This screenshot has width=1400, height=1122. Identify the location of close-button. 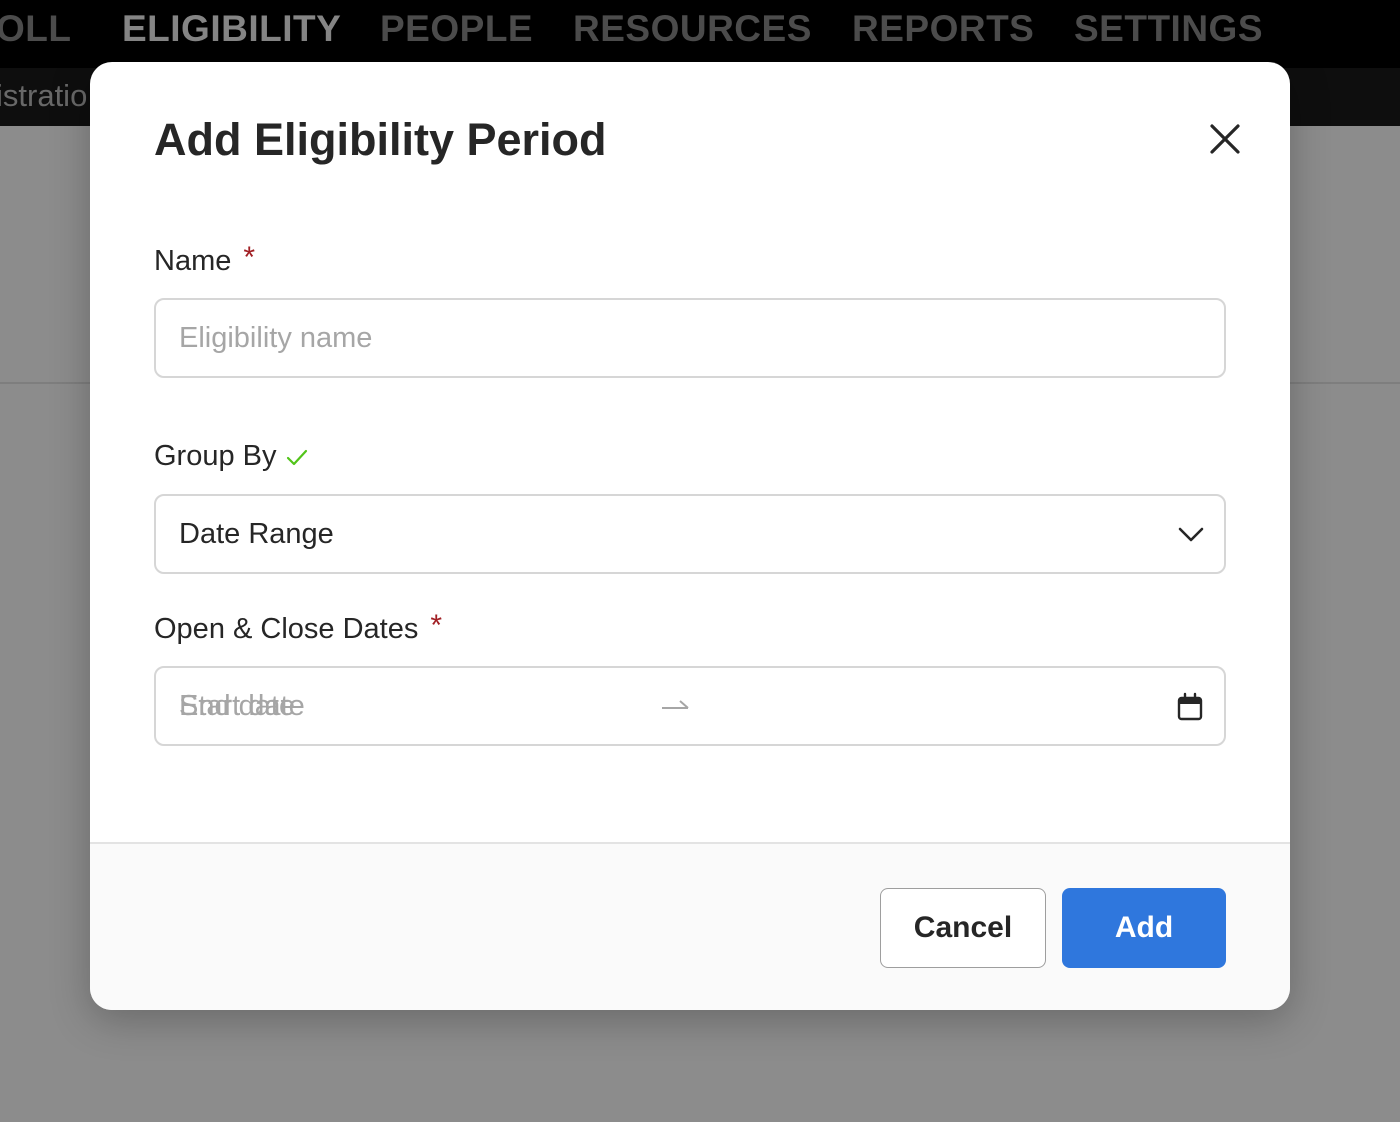
(1225, 139).